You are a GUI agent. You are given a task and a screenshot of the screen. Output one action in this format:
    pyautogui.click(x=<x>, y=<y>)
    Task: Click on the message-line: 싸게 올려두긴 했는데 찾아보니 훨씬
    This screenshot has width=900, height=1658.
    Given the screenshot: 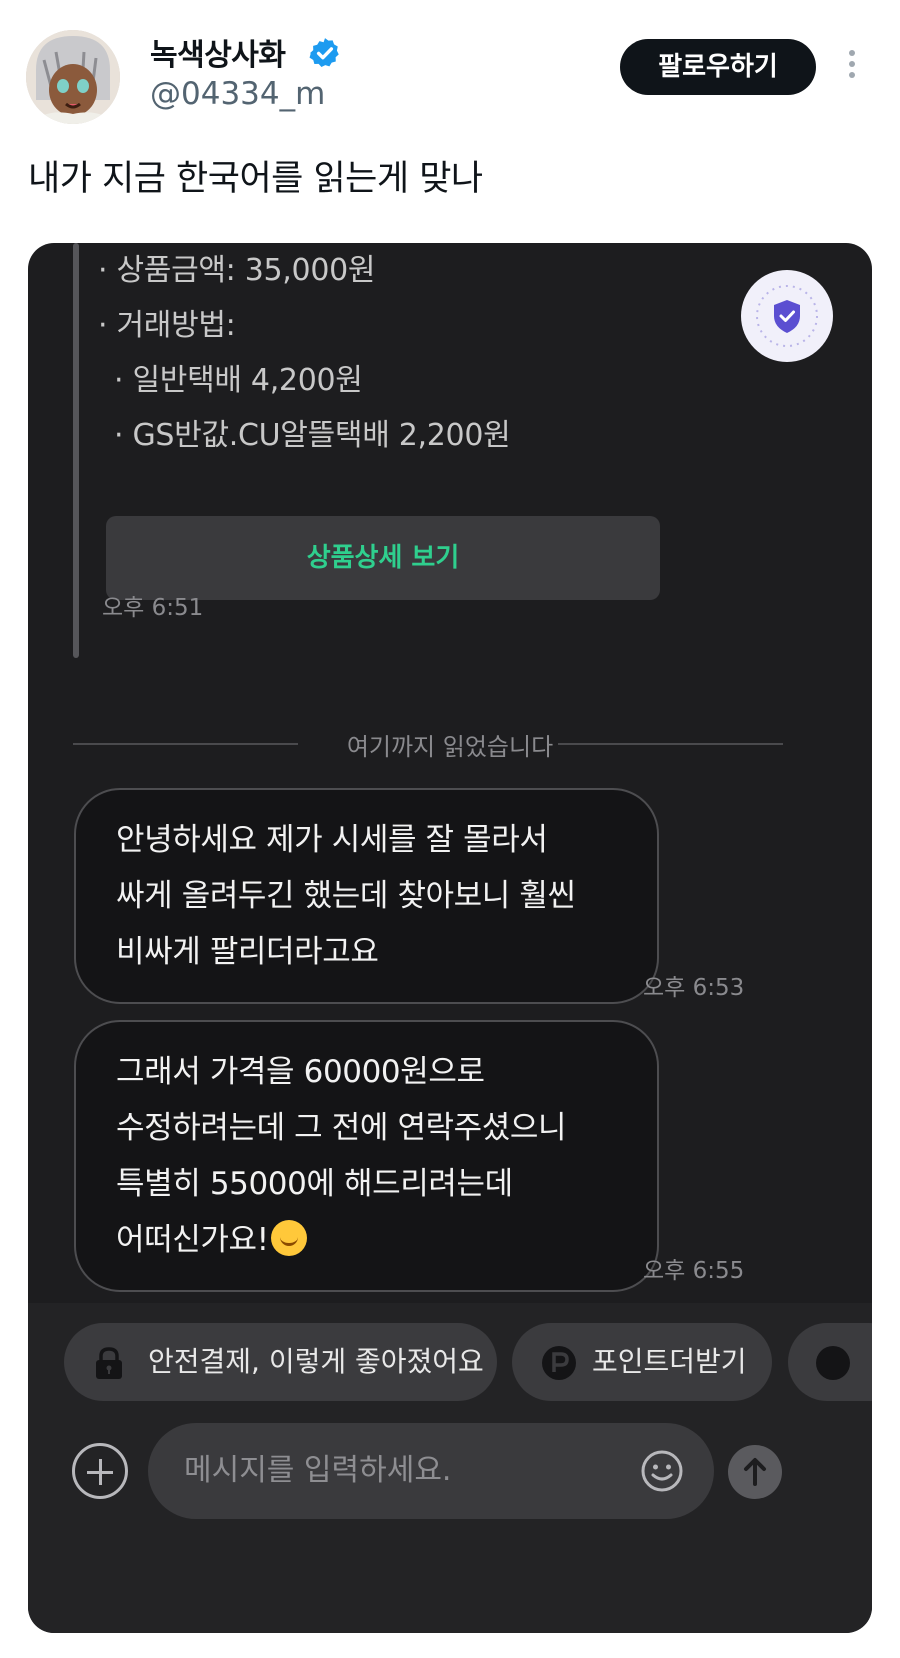 What is the action you would take?
    pyautogui.click(x=346, y=896)
    